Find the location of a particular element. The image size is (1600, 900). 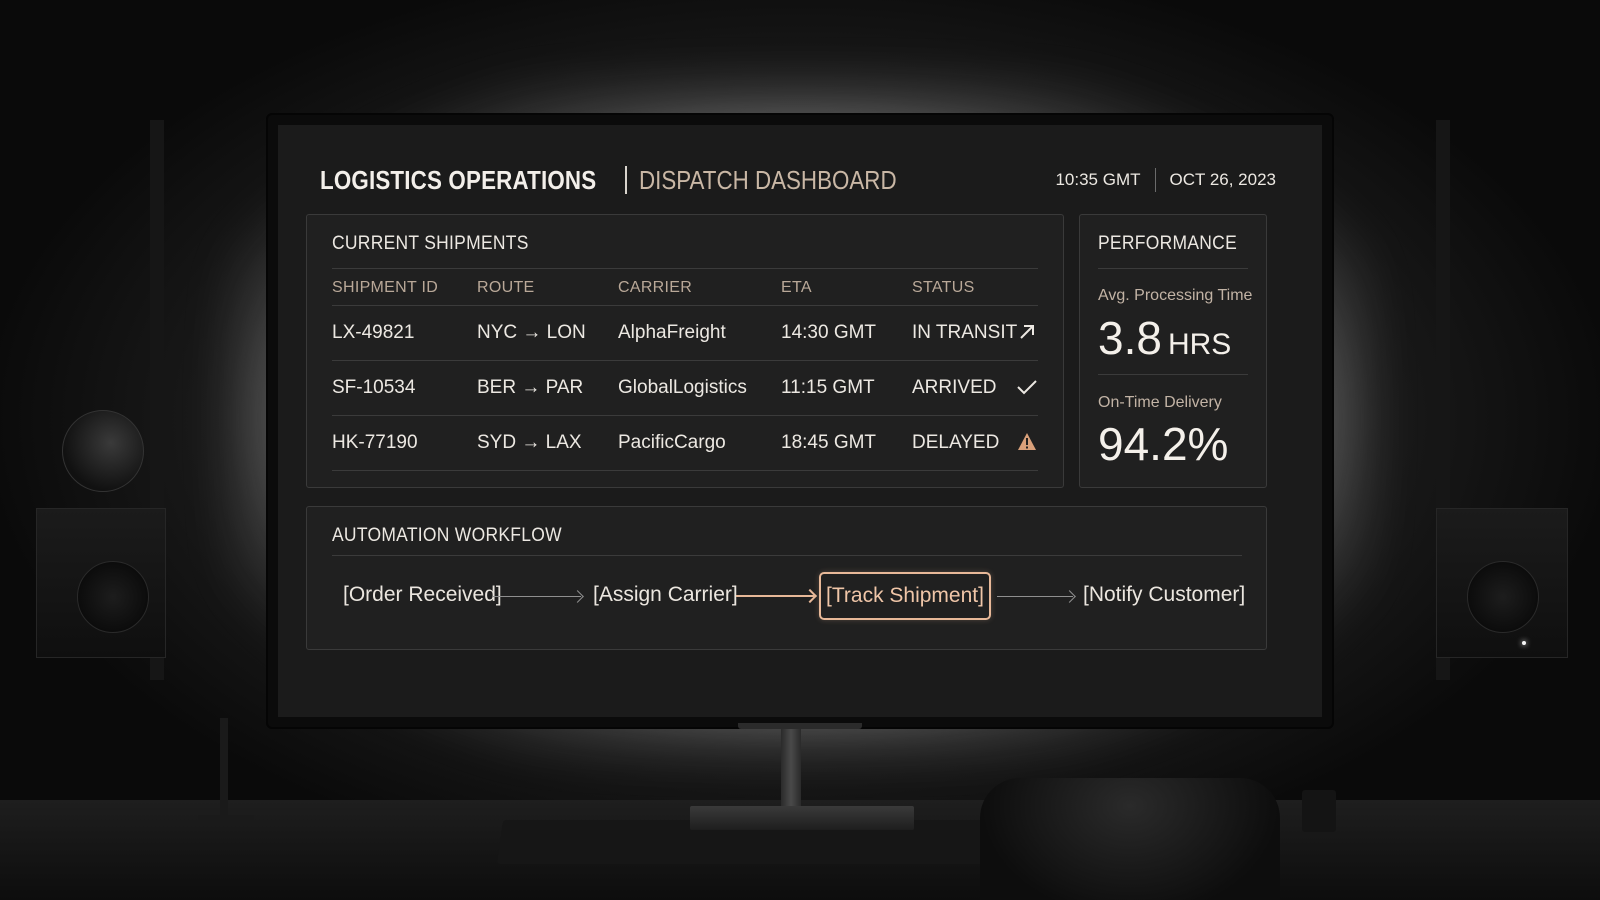

app-title: LOGISTICS OPERATIONS is located at coordinates (458, 179).